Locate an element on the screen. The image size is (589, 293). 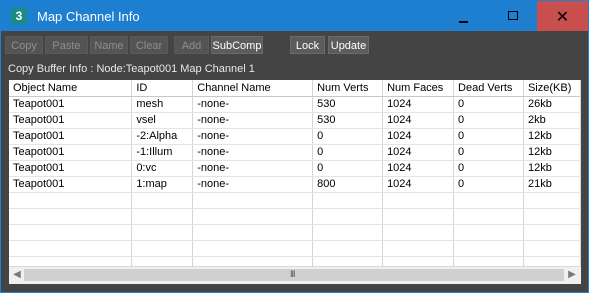
table-row: Teapot001 -1:Illum -none- 0 1024 0 12kb is located at coordinates (295, 152).